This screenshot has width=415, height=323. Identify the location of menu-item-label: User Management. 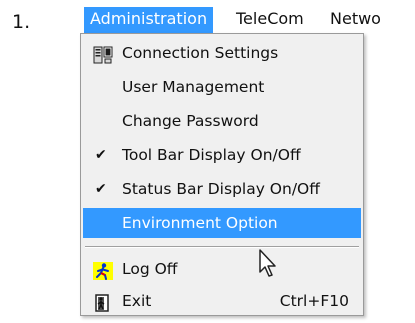
(193, 87).